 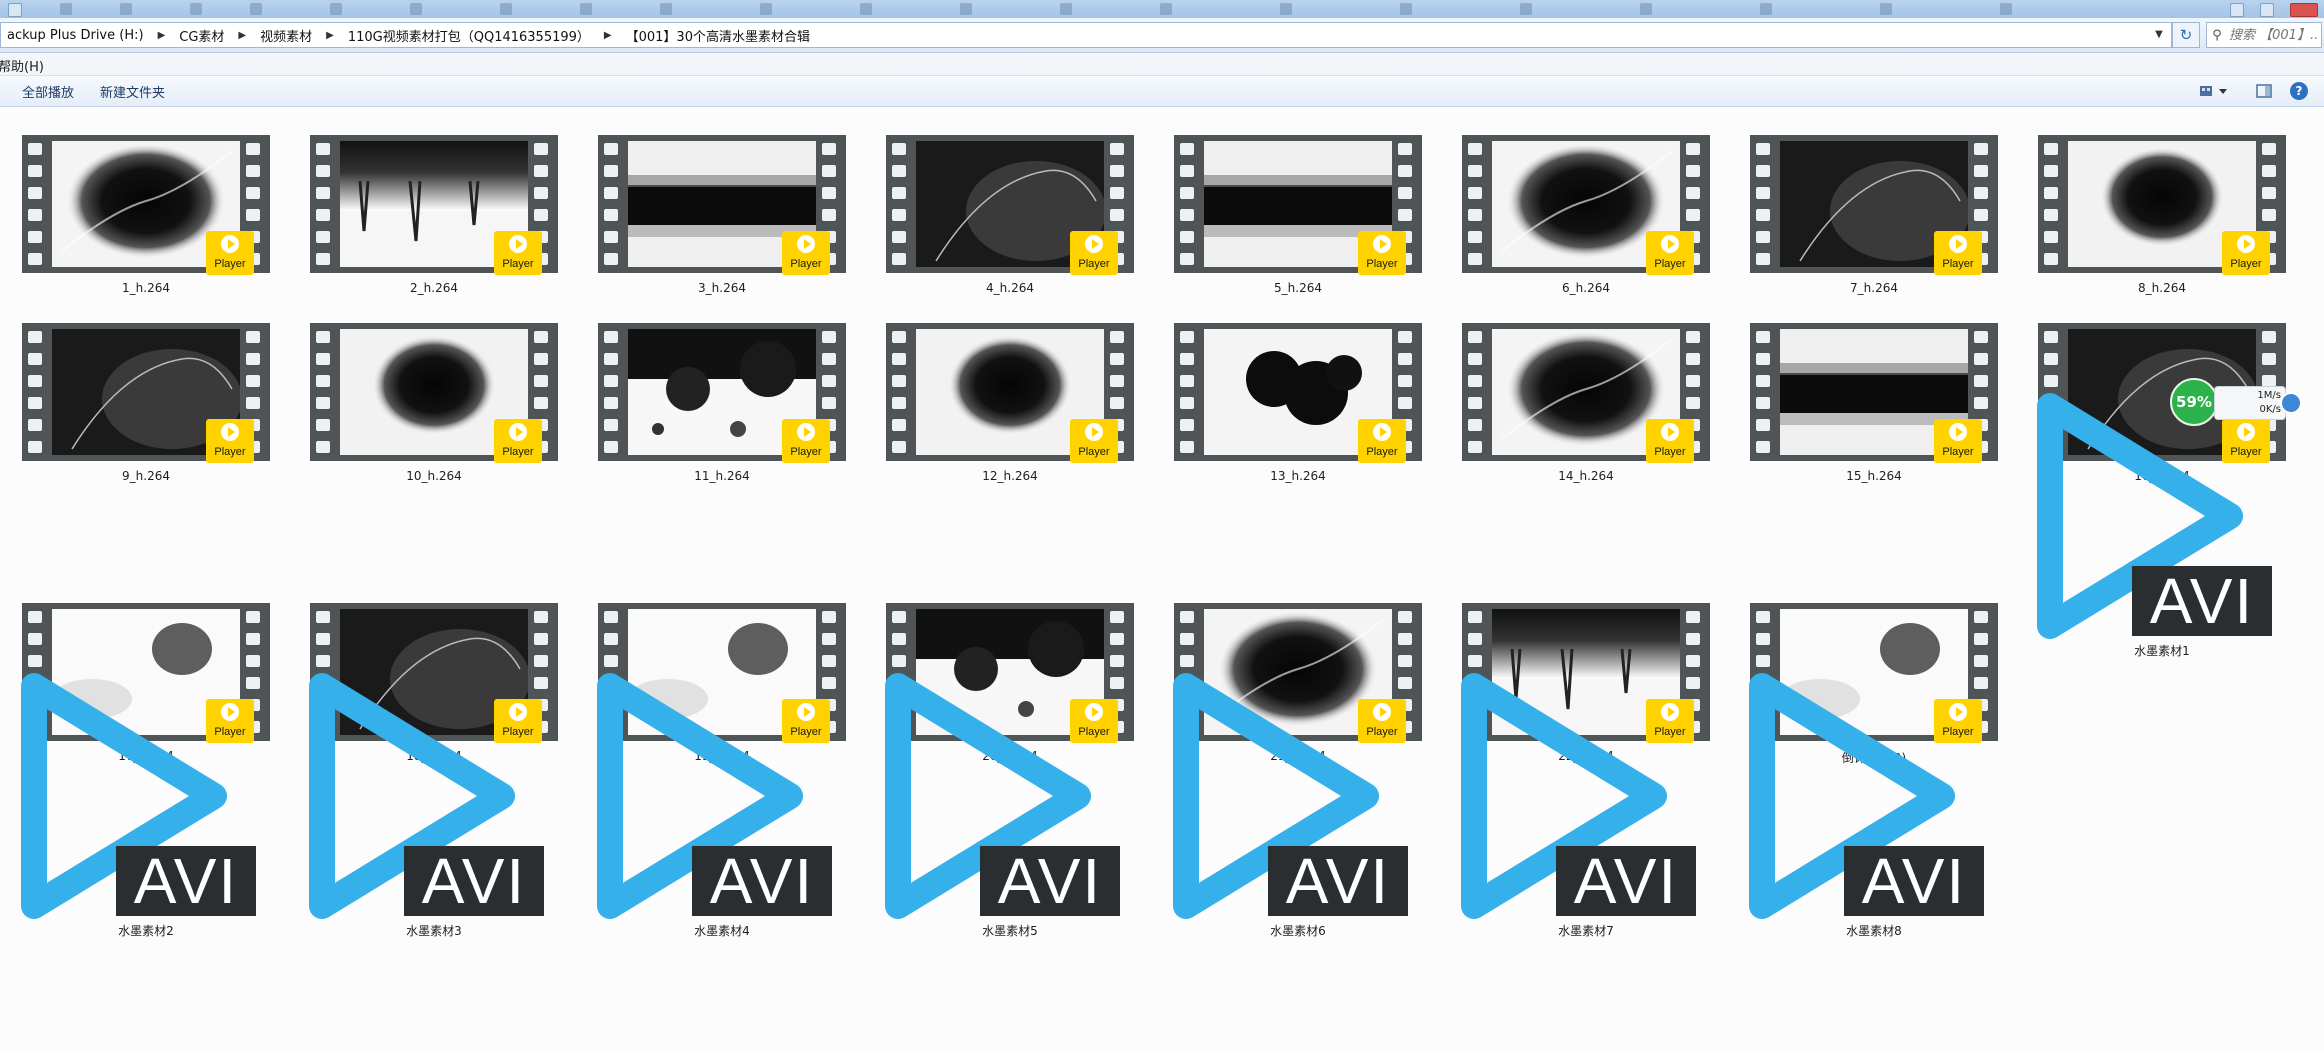 I want to click on file-name: 6_h.264, so click(x=1586, y=288).